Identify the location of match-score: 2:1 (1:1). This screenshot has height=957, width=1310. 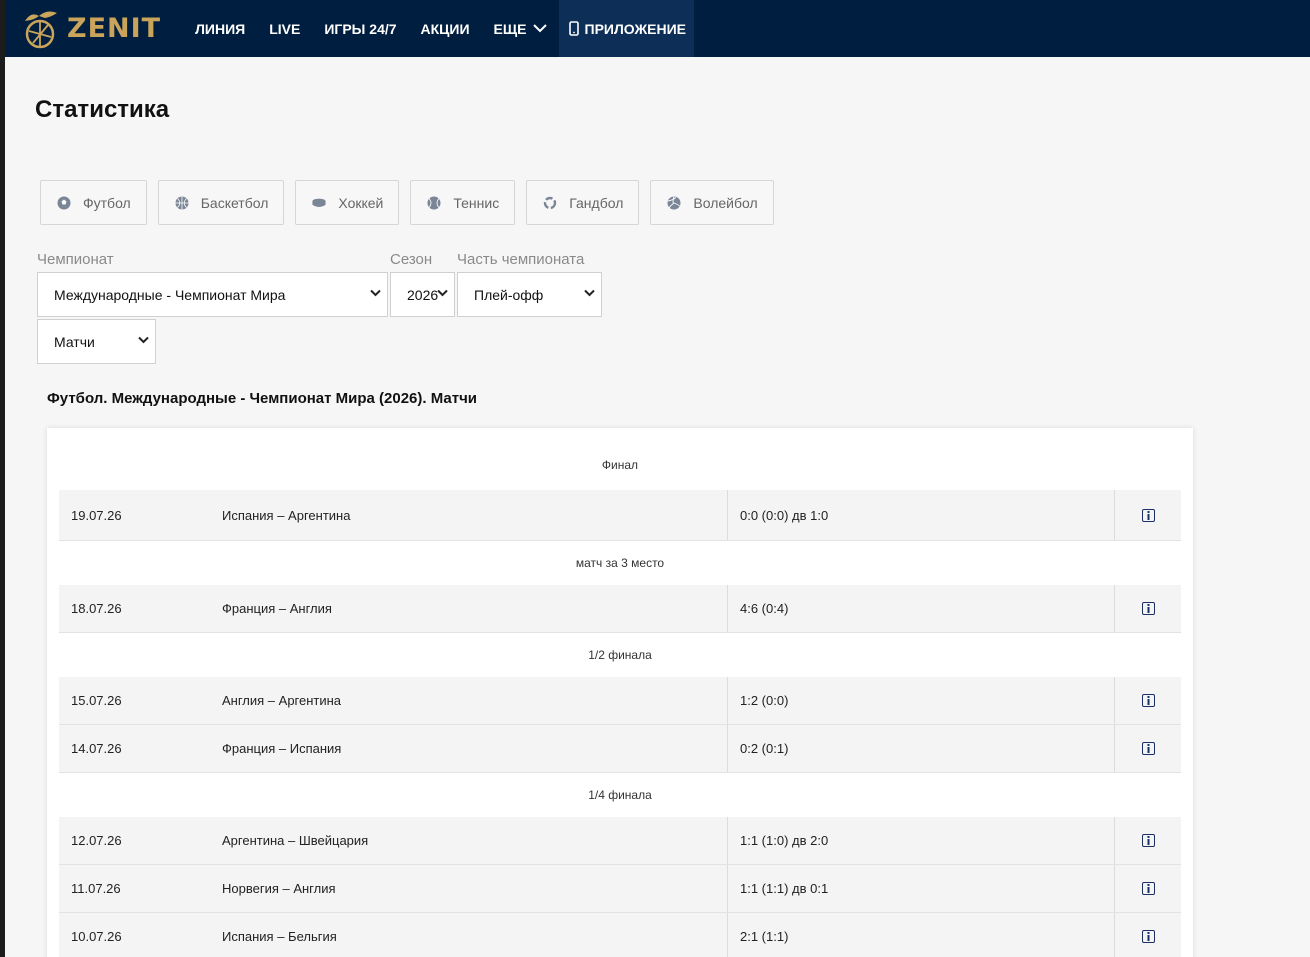
(921, 935).